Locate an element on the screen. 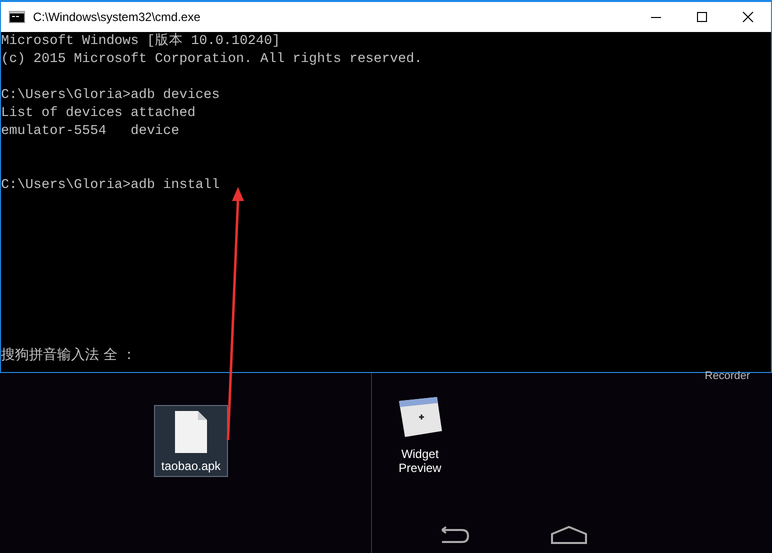 Image resolution: width=772 pixels, height=553 pixels. console-line: (c) 2015 Microsoft Corporation. All rights reserved. is located at coordinates (212, 60).